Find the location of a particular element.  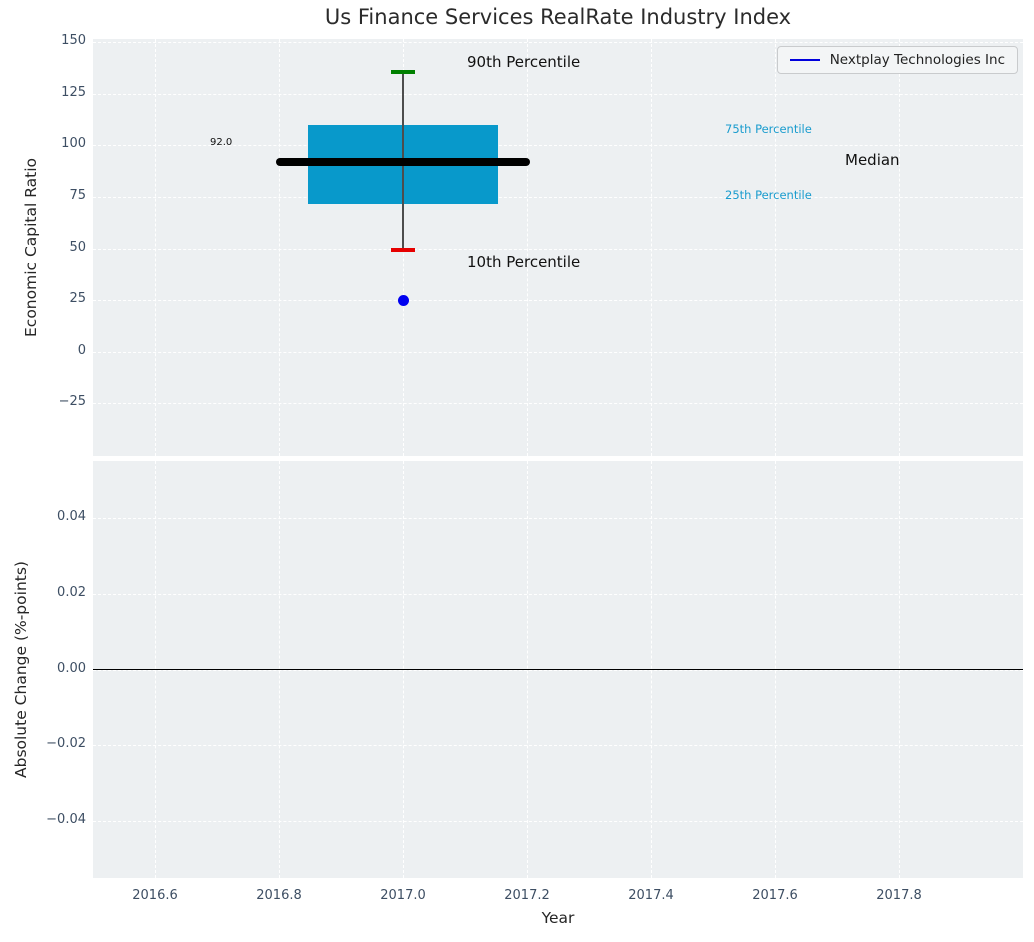

median-line is located at coordinates (403, 161).